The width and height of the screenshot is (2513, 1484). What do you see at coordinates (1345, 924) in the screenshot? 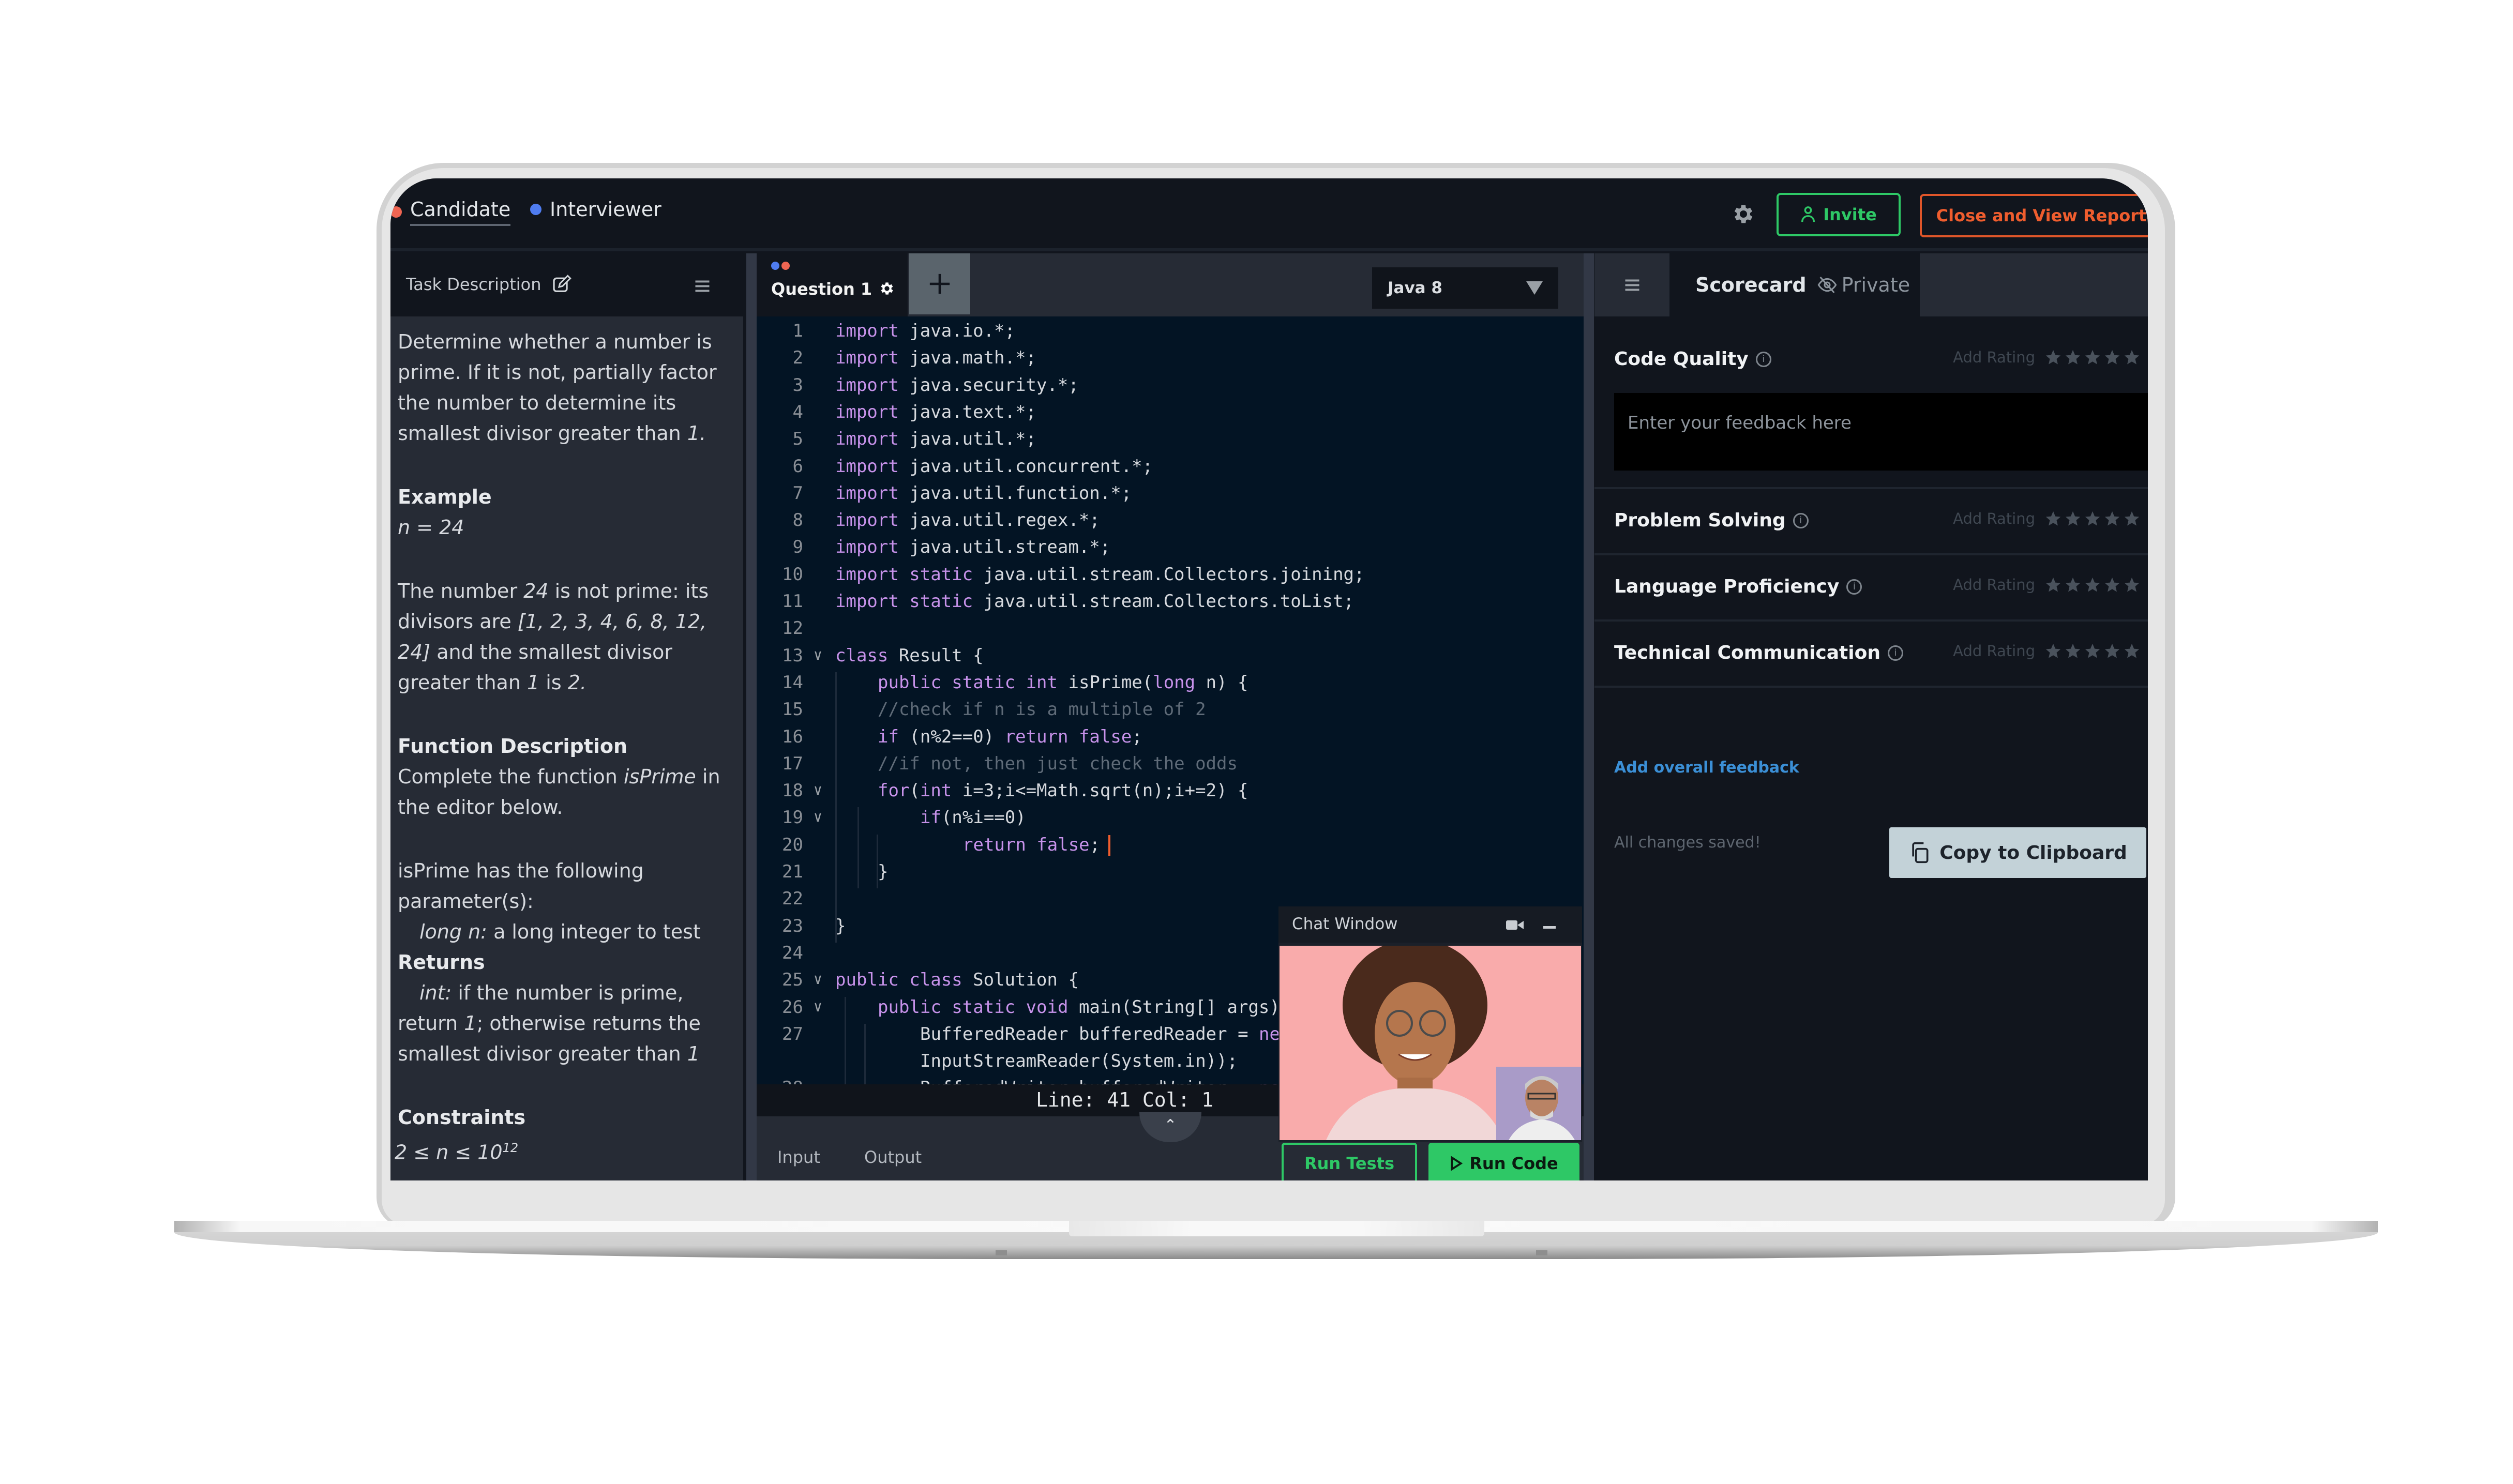
I see `chat-window-title: Chat Window` at bounding box center [1345, 924].